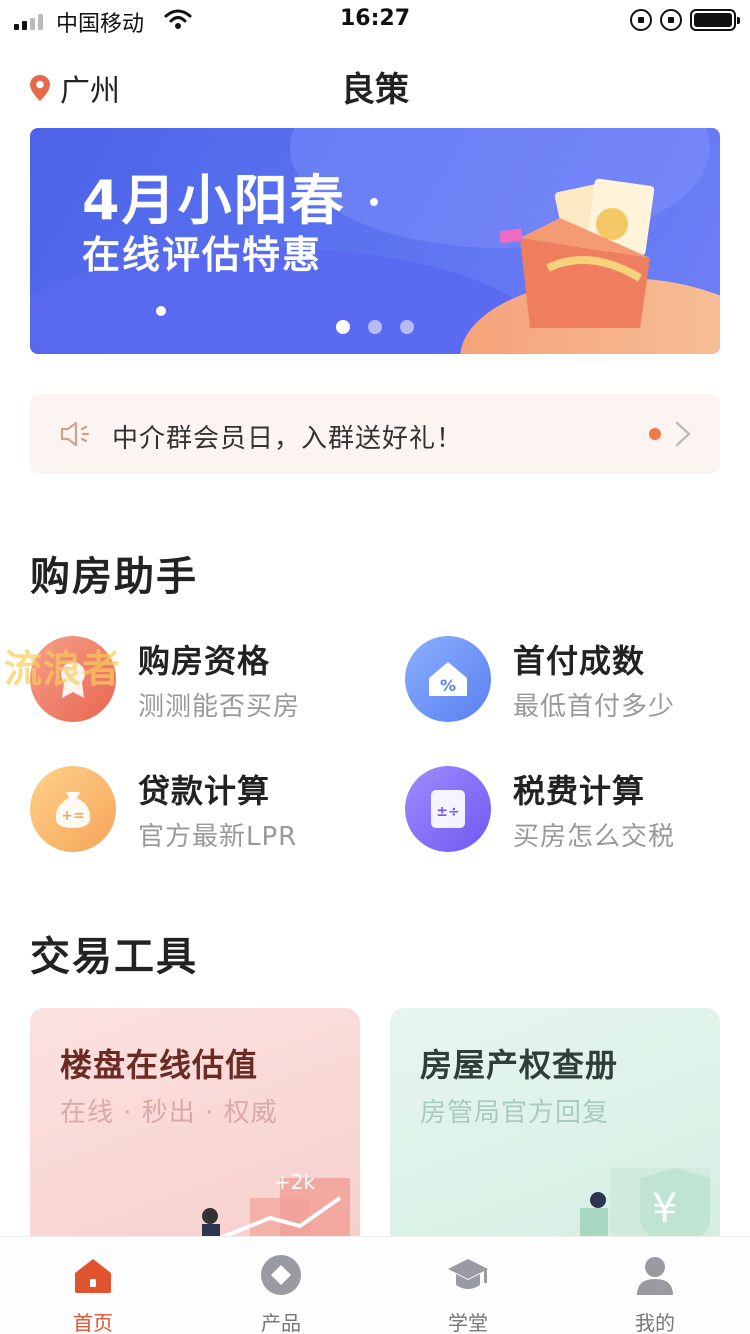  Describe the element at coordinates (219, 707) in the screenshot. I see `helper-subtitle: 测测能否买房` at that location.